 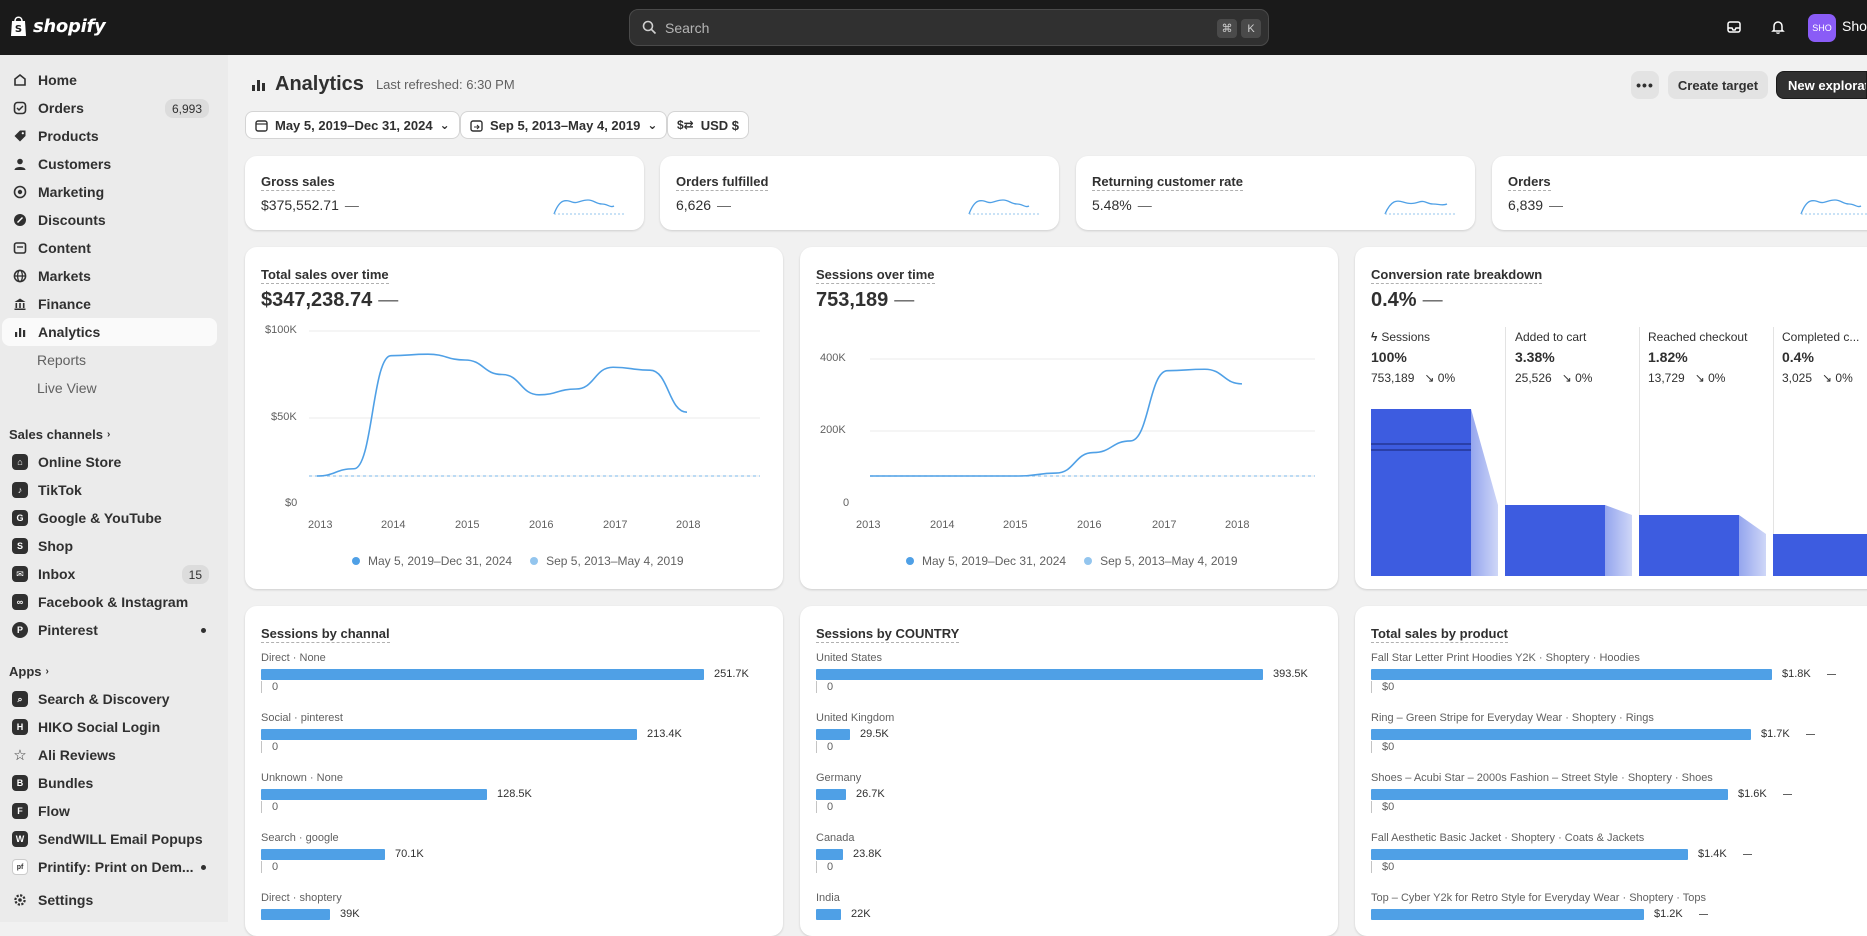 I want to click on chevron-right-icon: ›, so click(x=47, y=671).